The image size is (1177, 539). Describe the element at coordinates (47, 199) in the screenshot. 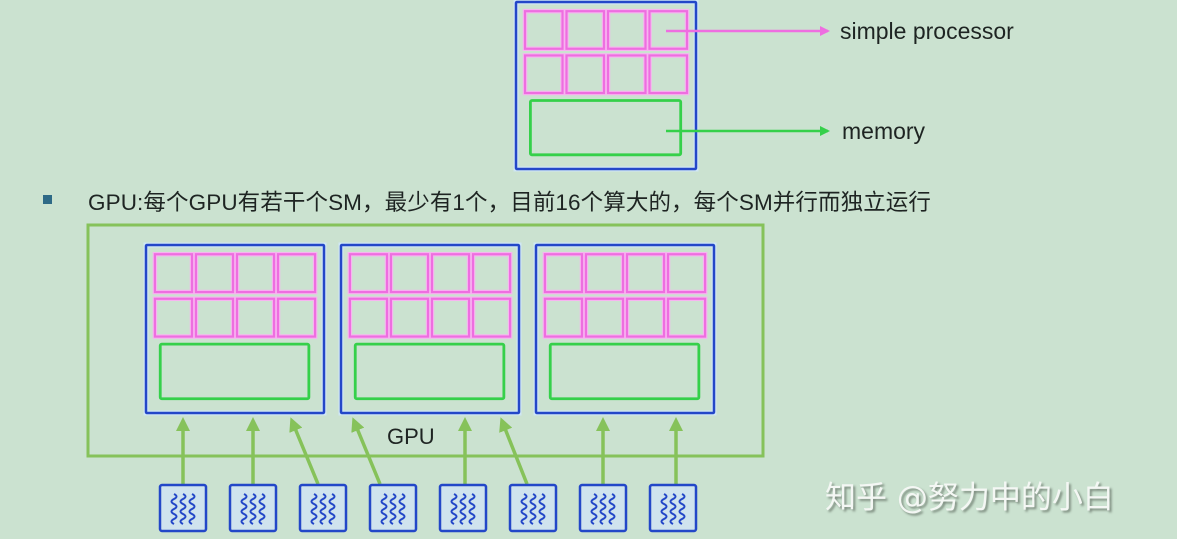

I see `bullet-icon` at that location.